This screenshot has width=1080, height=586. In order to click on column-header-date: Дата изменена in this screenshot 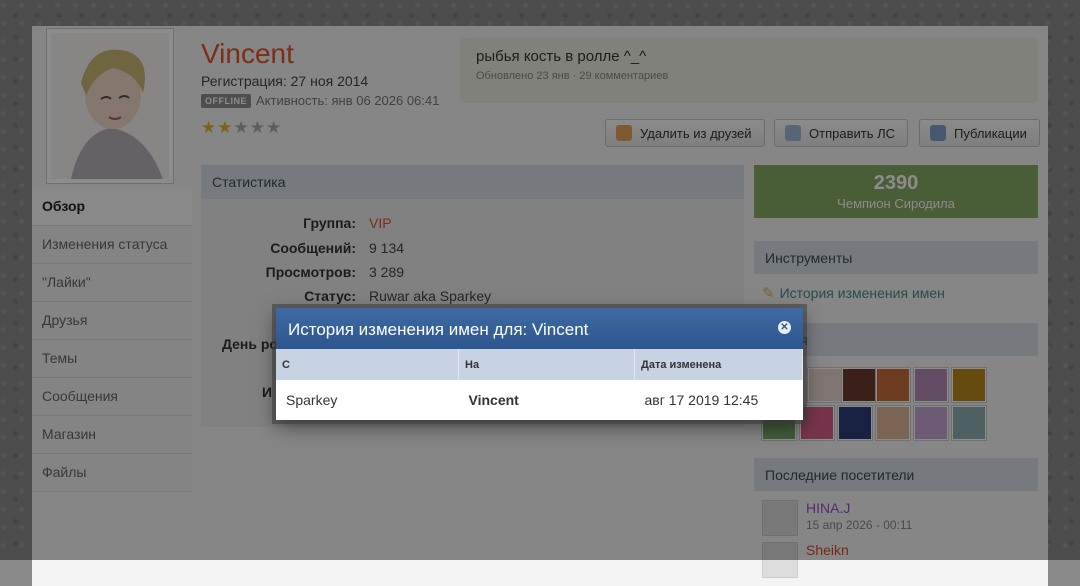, I will do `click(718, 364)`.